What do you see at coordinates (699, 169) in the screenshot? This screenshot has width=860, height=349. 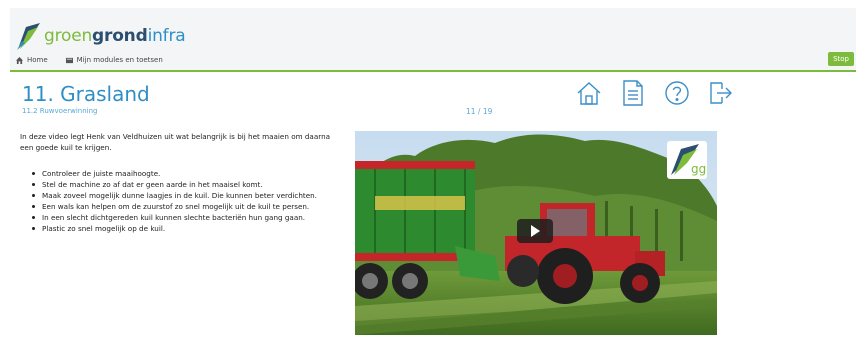 I see `ggi-badge-text: ggi` at bounding box center [699, 169].